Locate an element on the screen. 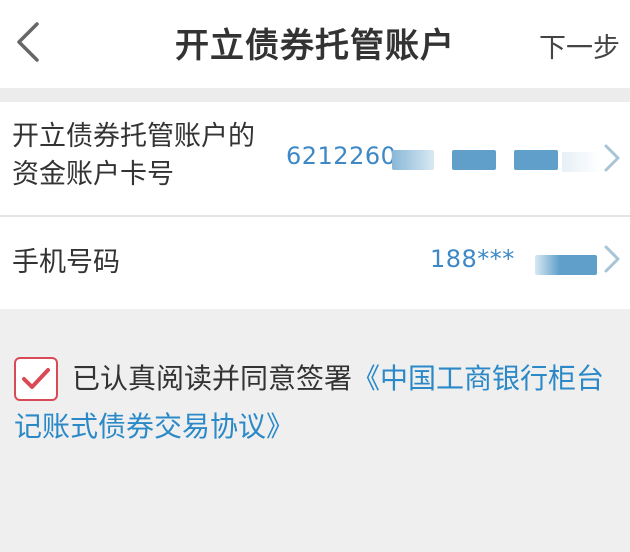  phone-label: 手机号码 is located at coordinates (66, 262).